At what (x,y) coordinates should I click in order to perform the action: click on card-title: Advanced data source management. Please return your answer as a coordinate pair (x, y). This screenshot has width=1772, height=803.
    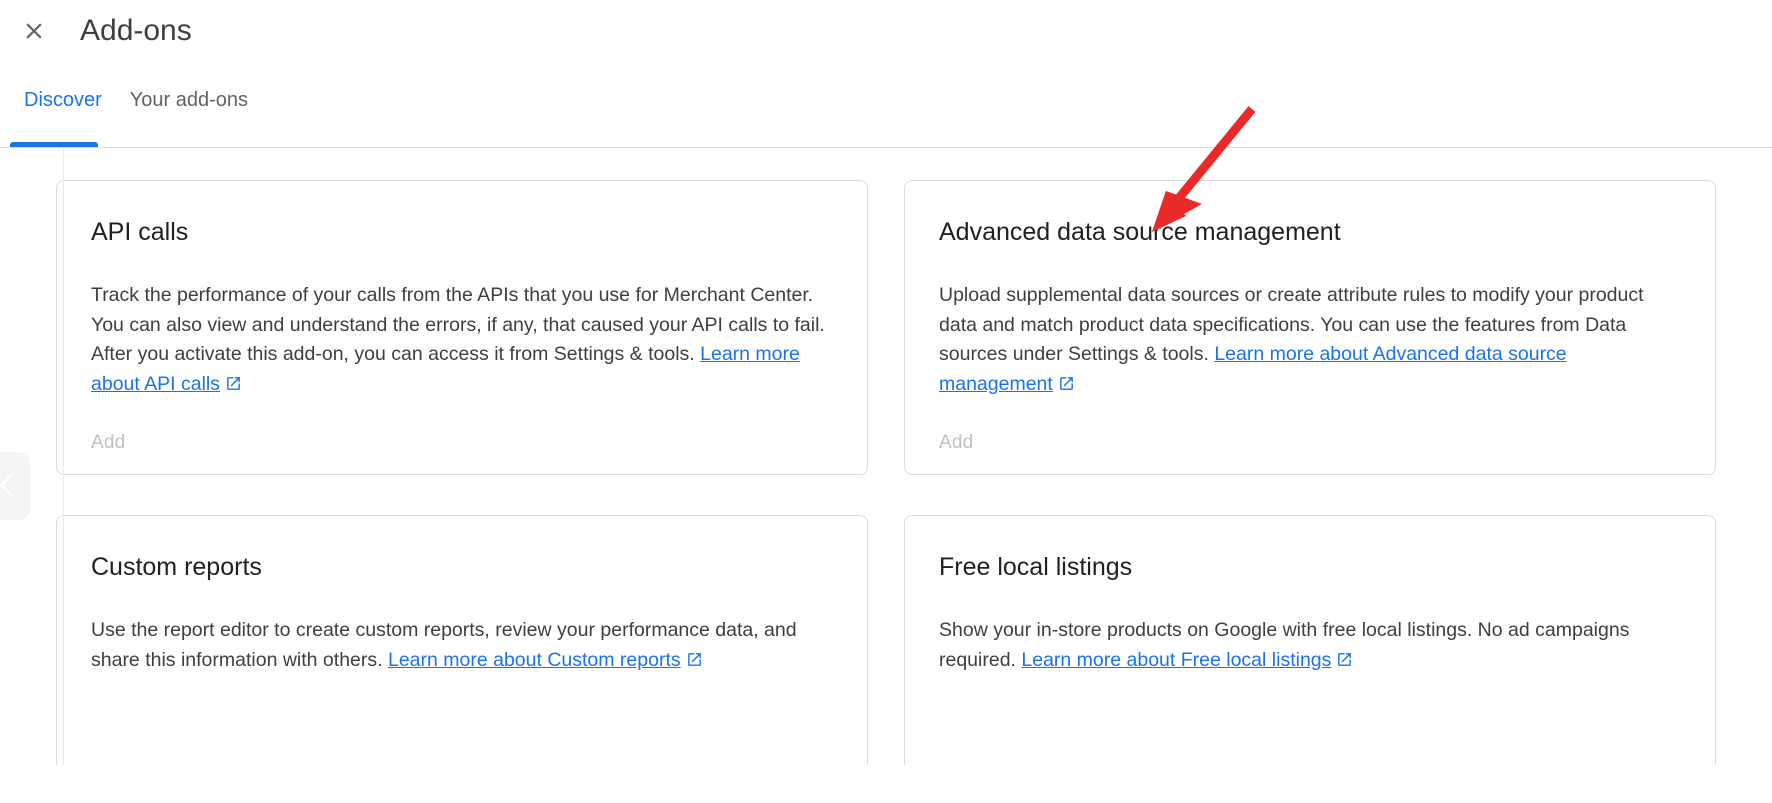
    Looking at the image, I should click on (1140, 232).